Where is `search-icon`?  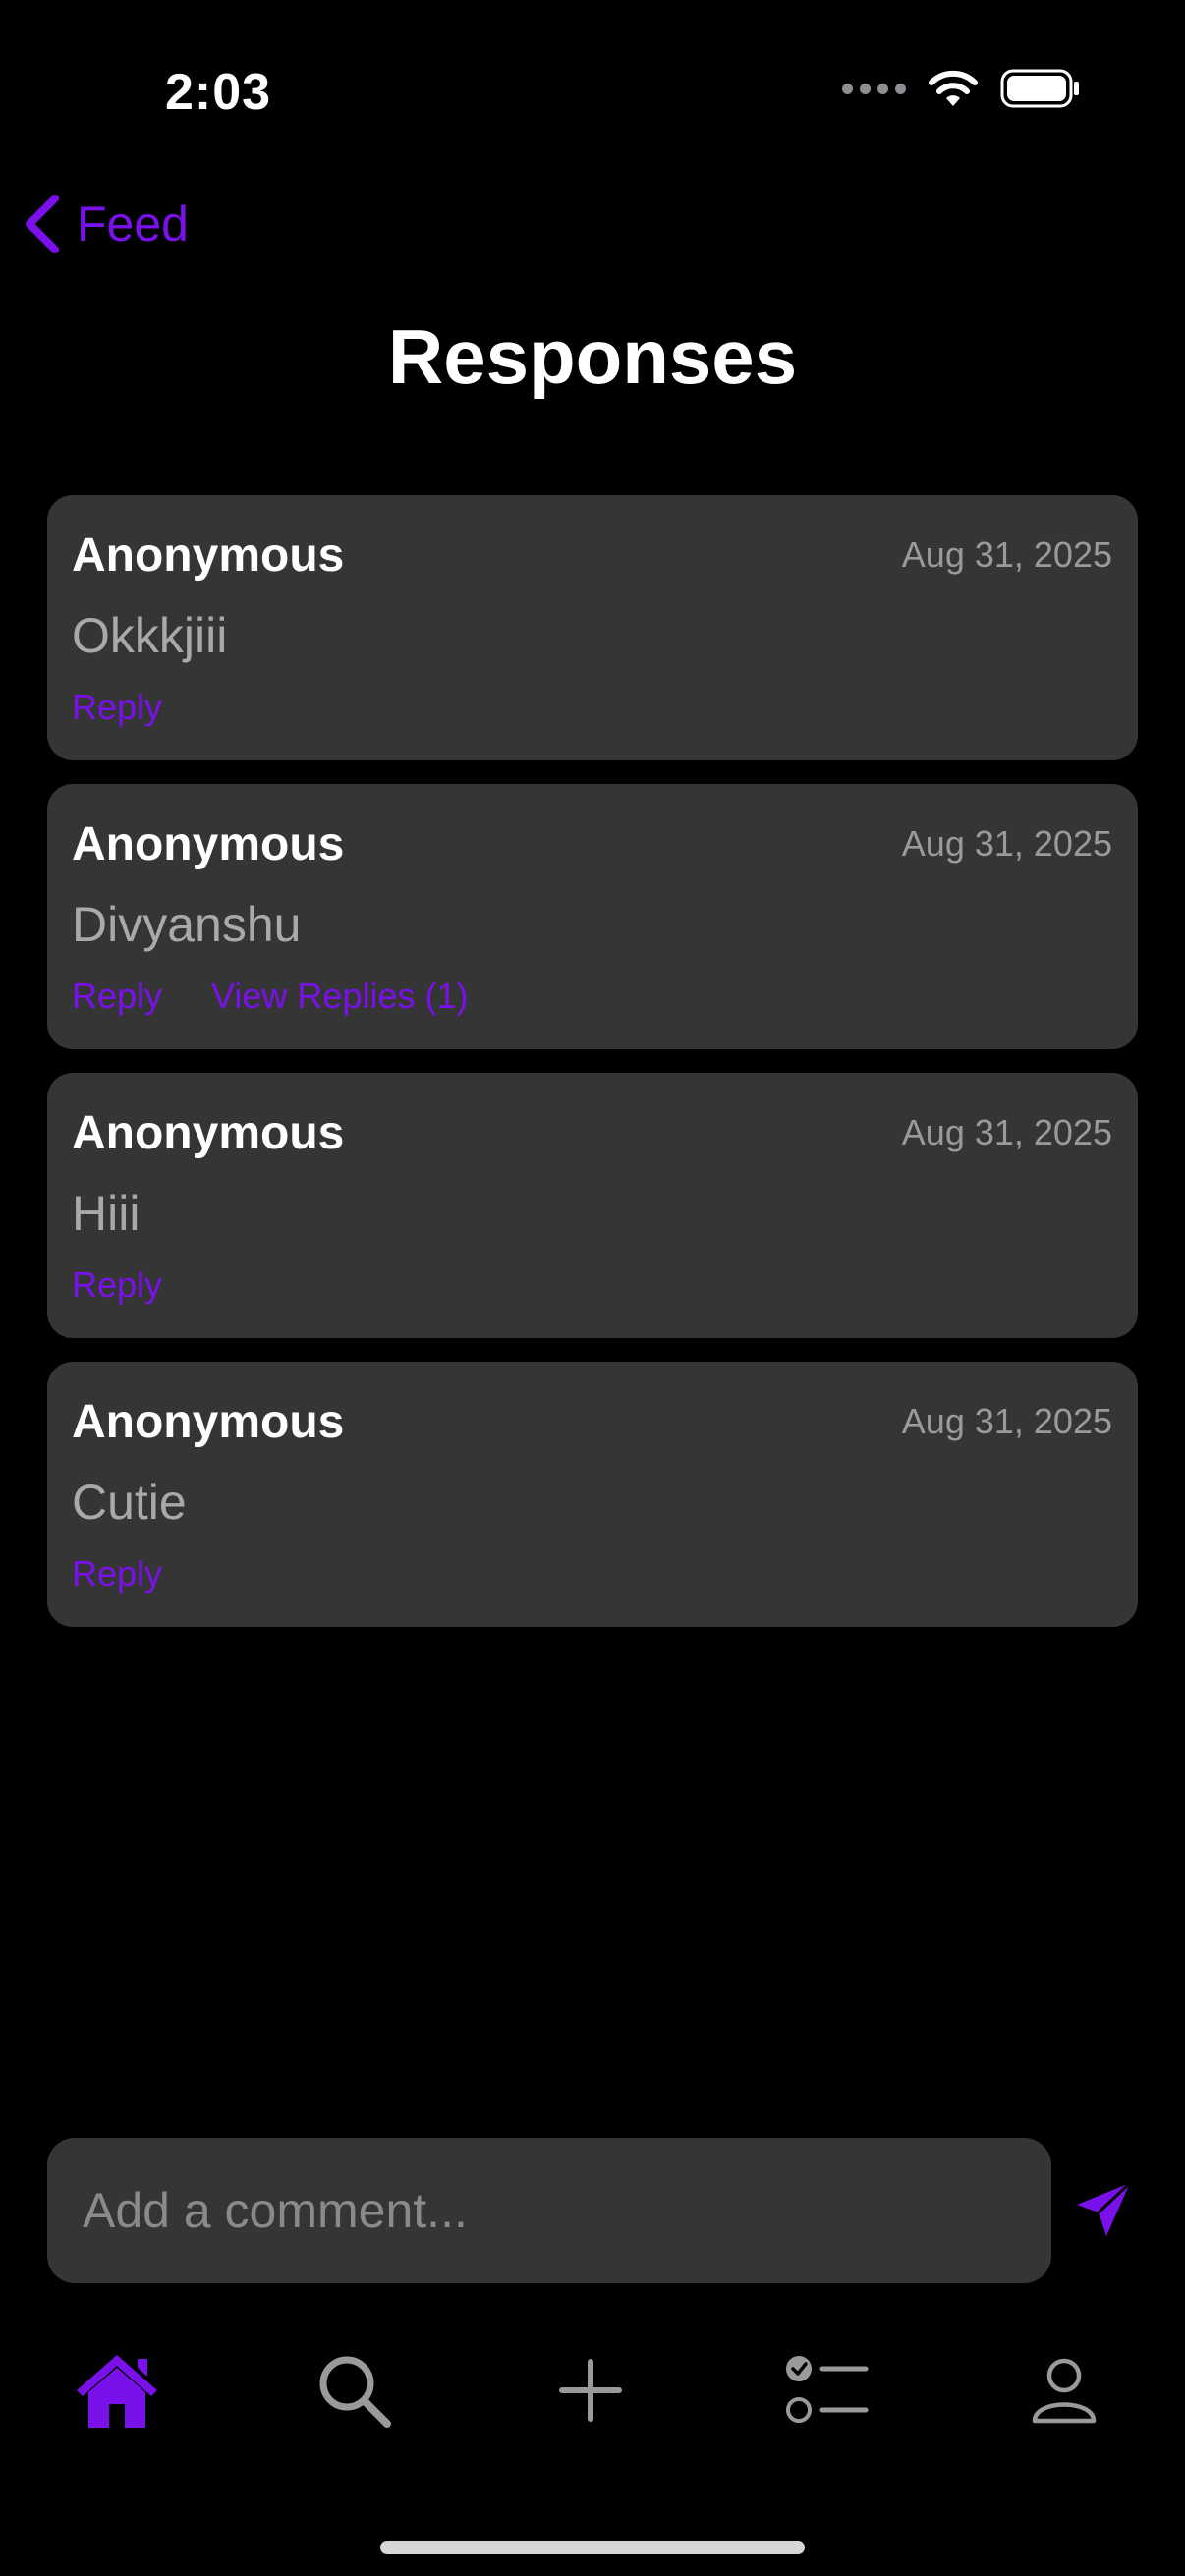 search-icon is located at coordinates (355, 2392).